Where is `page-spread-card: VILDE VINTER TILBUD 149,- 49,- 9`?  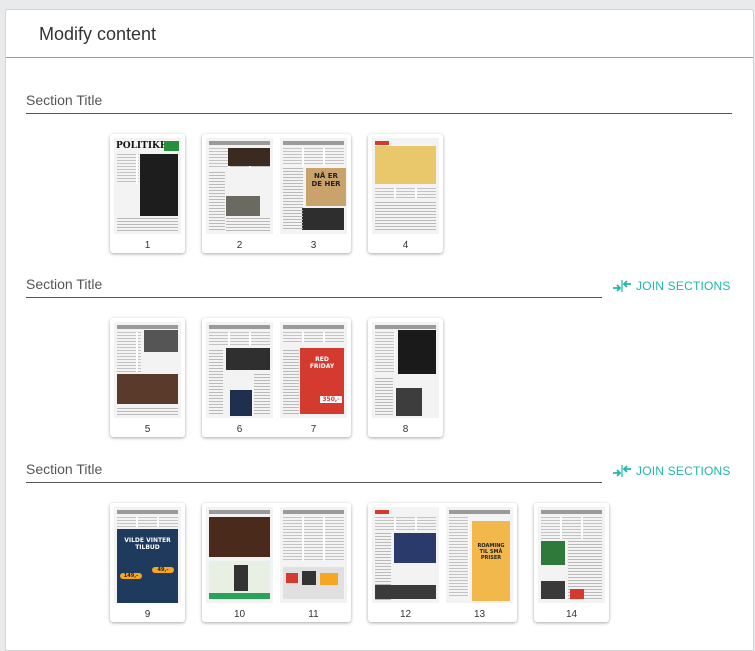 page-spread-card: VILDE VINTER TILBUD 149,- 49,- 9 is located at coordinates (147, 562).